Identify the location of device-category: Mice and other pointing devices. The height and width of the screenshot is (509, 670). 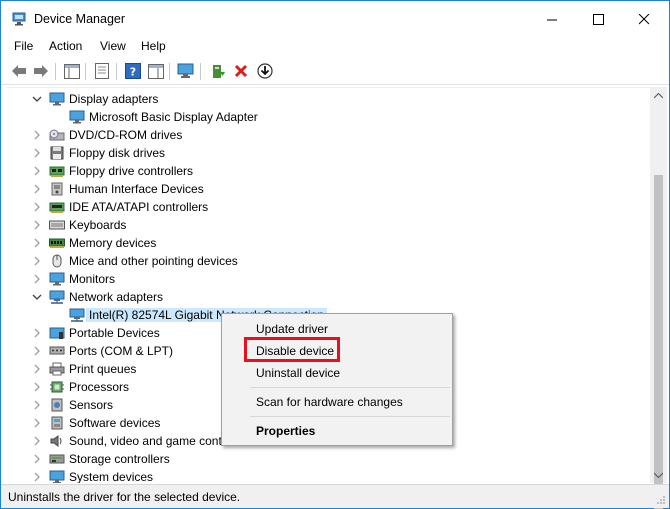
(327, 261).